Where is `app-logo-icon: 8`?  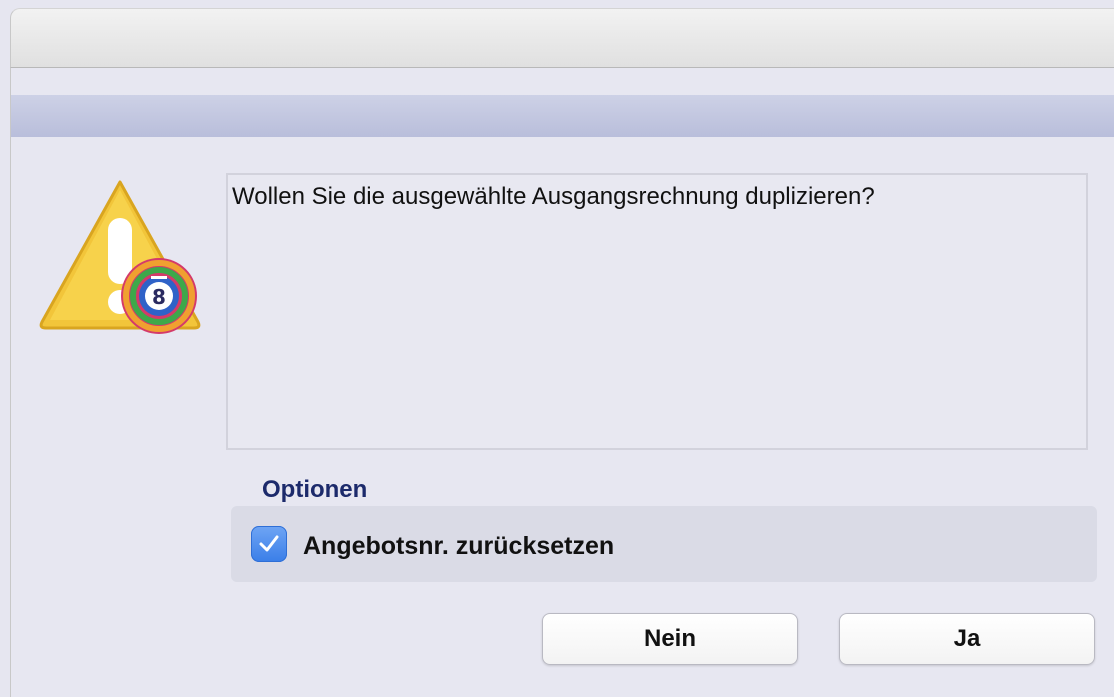 app-logo-icon: 8 is located at coordinates (159, 296).